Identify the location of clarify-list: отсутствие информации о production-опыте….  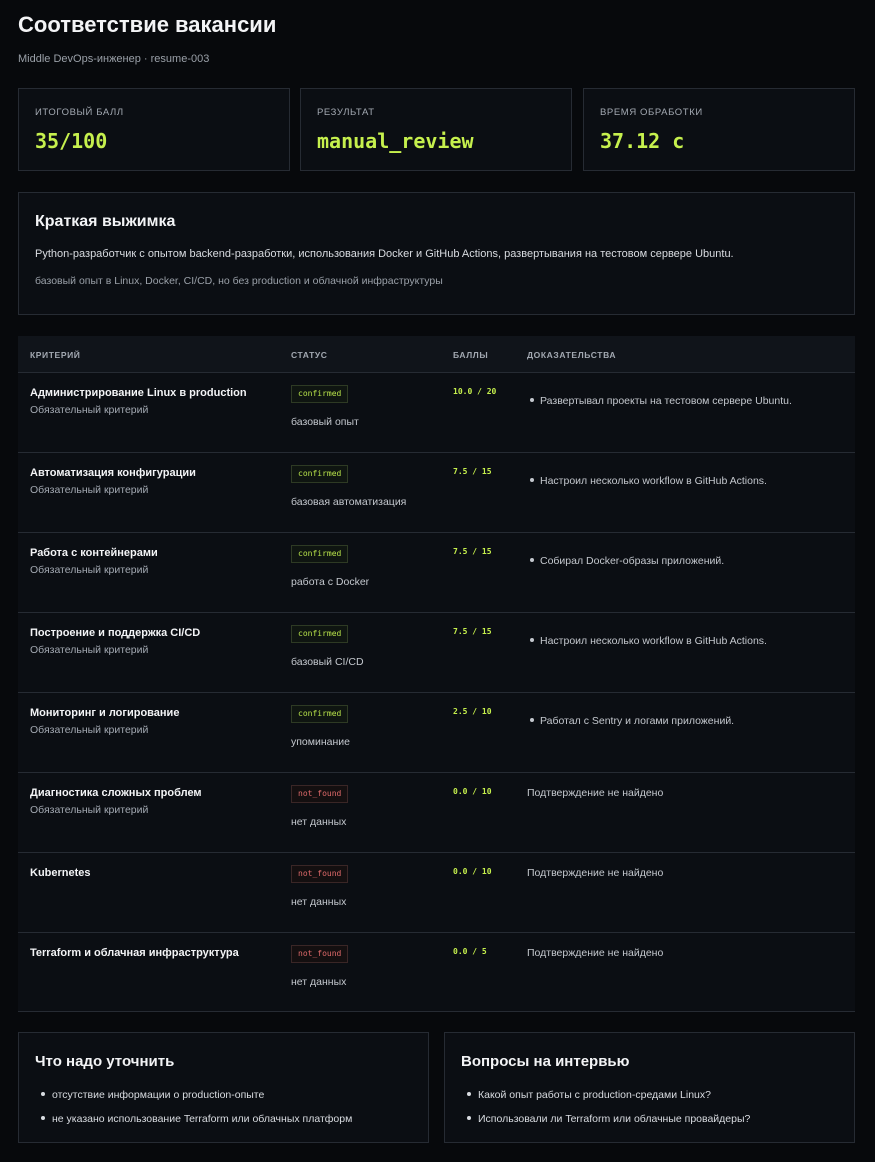
(193, 1113).